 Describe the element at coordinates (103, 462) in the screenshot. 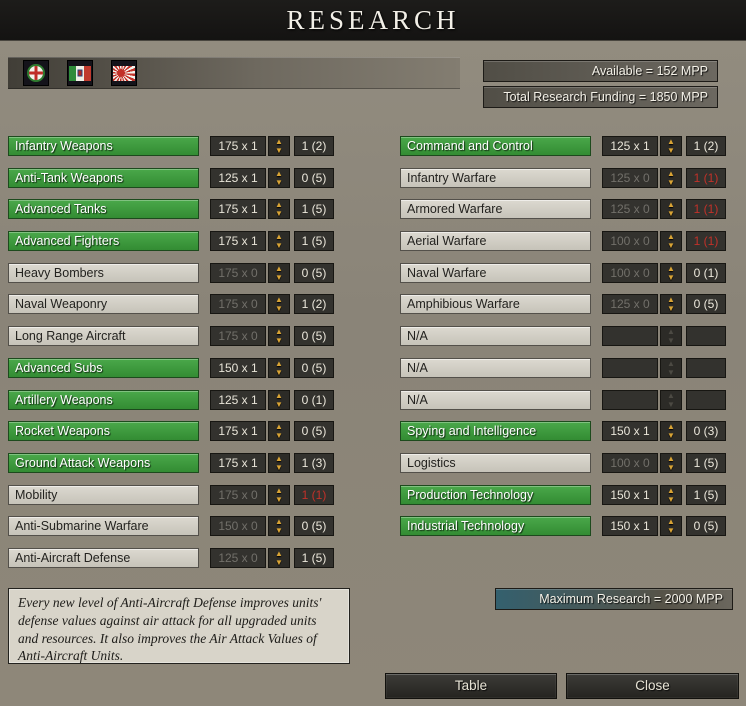

I see `category-ground-attack-weapons: Ground Attack Weapons` at that location.